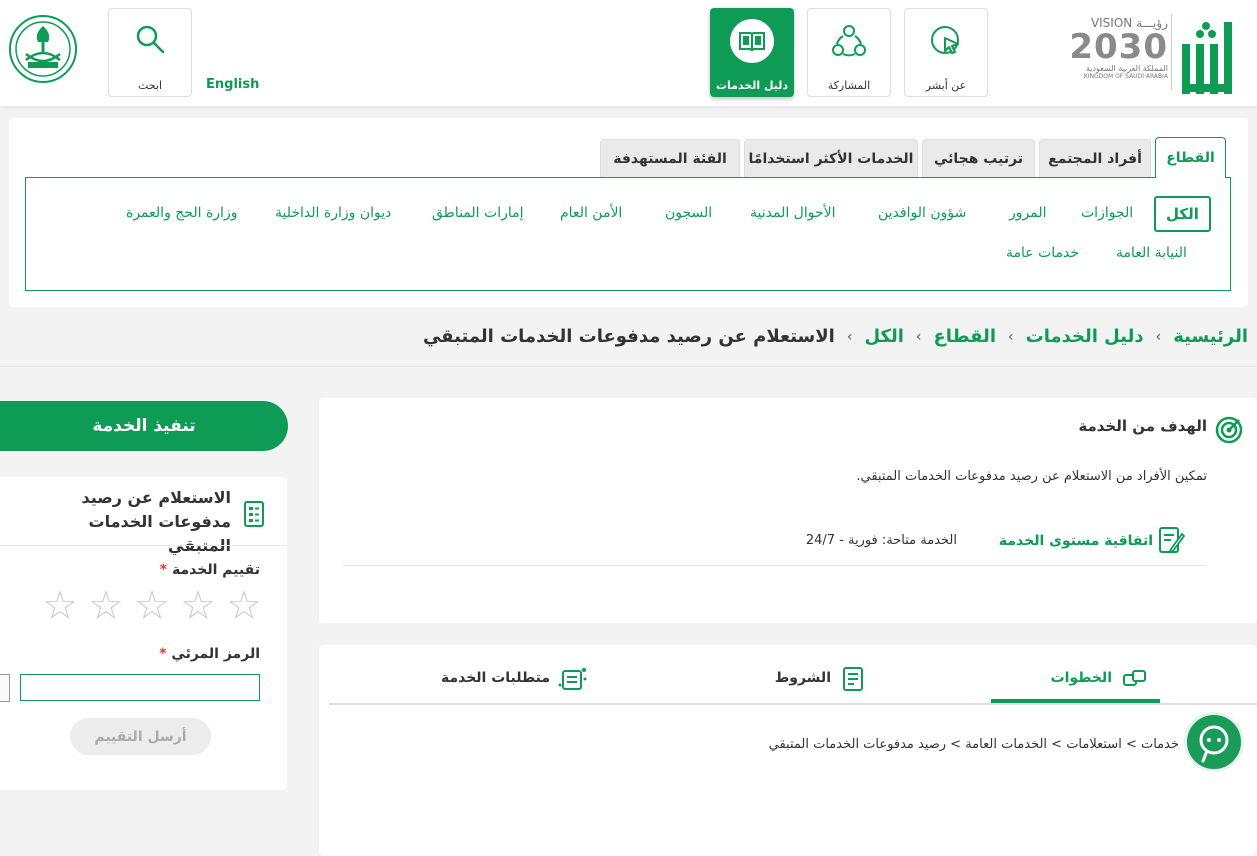  Describe the element at coordinates (5, 688) in the screenshot. I see `captcha-image` at that location.